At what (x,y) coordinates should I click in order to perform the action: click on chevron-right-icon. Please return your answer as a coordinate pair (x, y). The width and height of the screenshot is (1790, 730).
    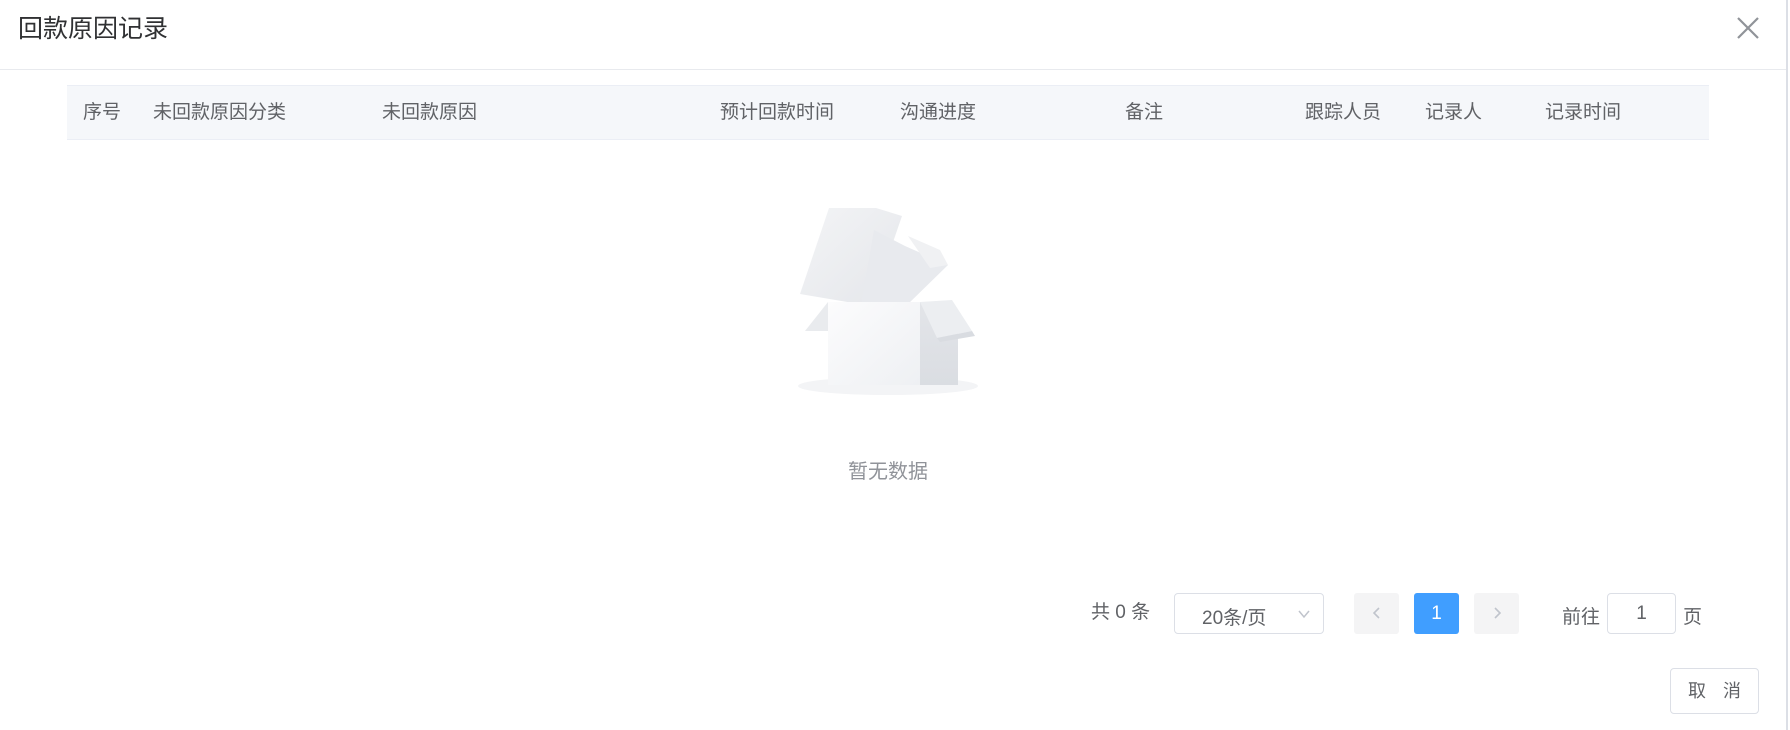
    Looking at the image, I should click on (1498, 613).